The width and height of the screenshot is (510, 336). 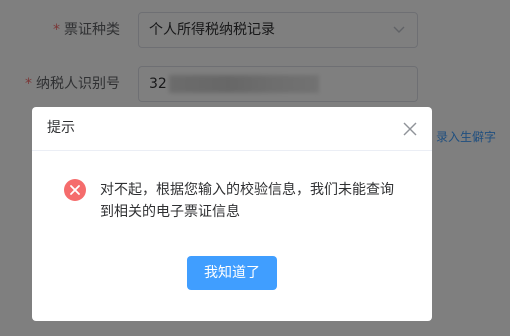 What do you see at coordinates (232, 129) in the screenshot?
I see `dialog-header: 提示` at bounding box center [232, 129].